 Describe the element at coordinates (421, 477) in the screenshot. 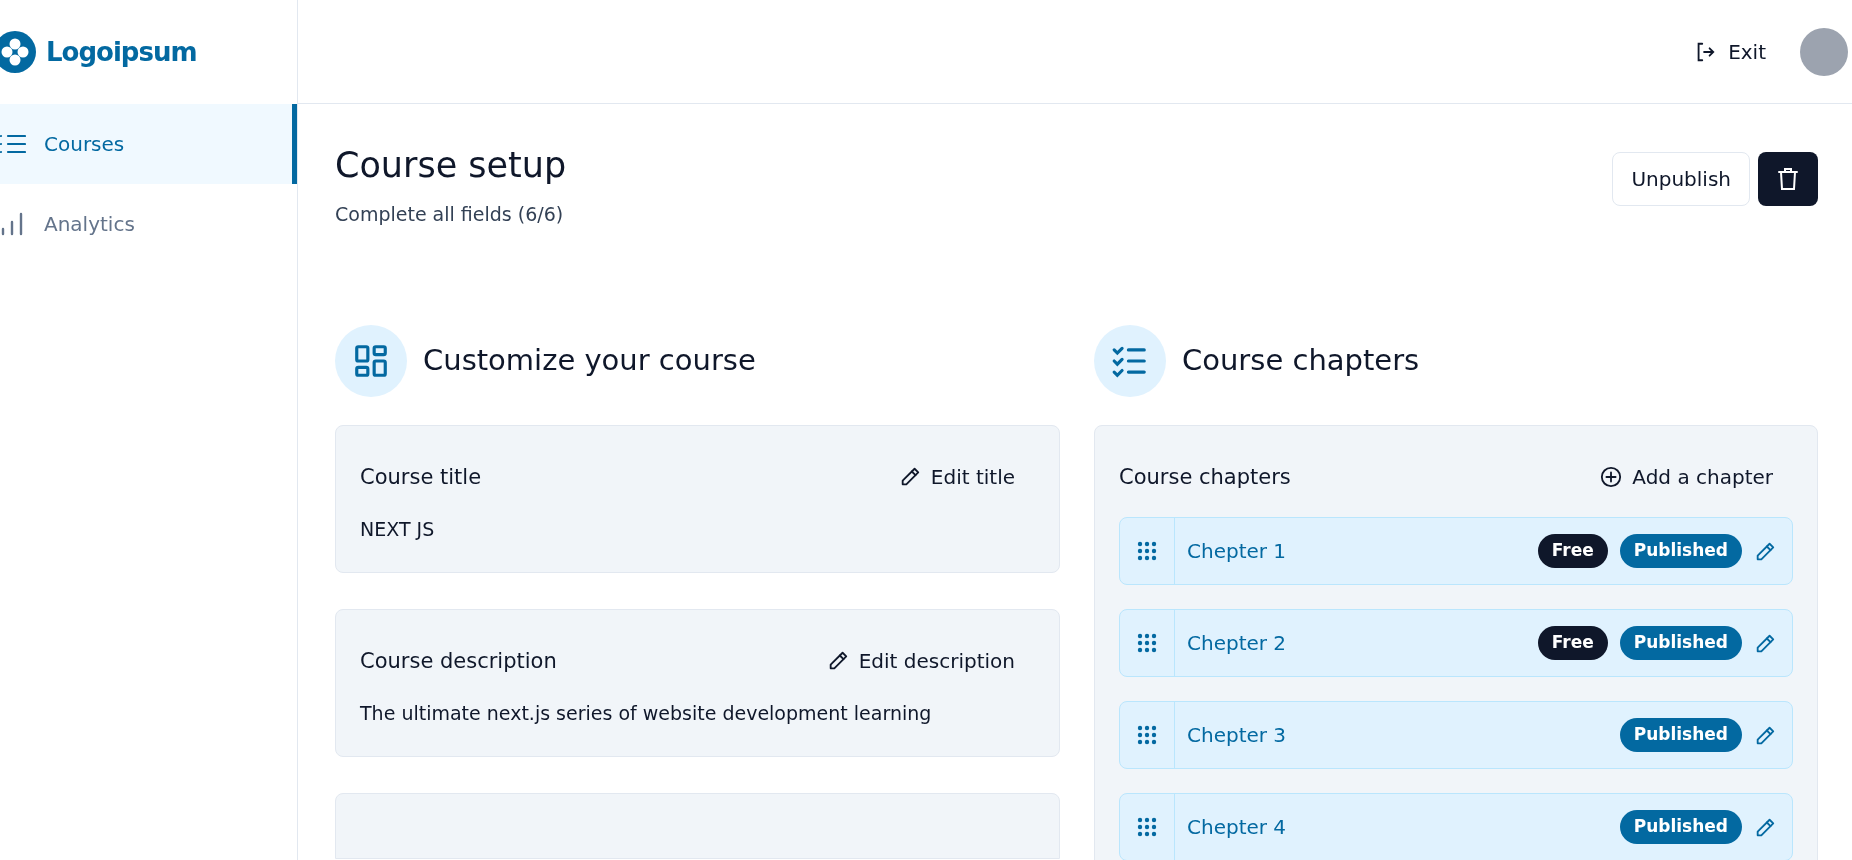

I see `field-label: Course title` at that location.